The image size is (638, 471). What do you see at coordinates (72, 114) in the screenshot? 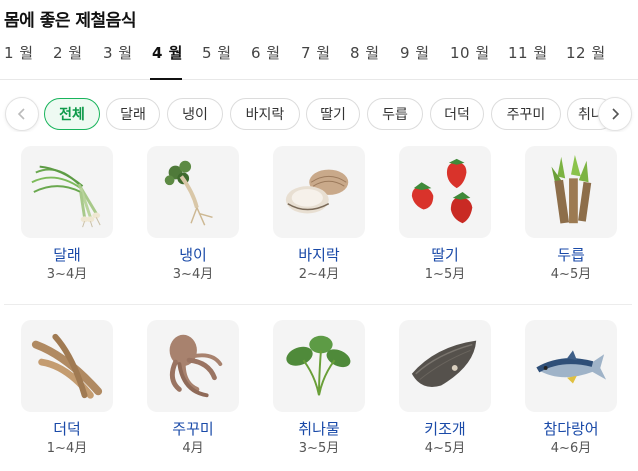
I see `chip-all: 전체` at bounding box center [72, 114].